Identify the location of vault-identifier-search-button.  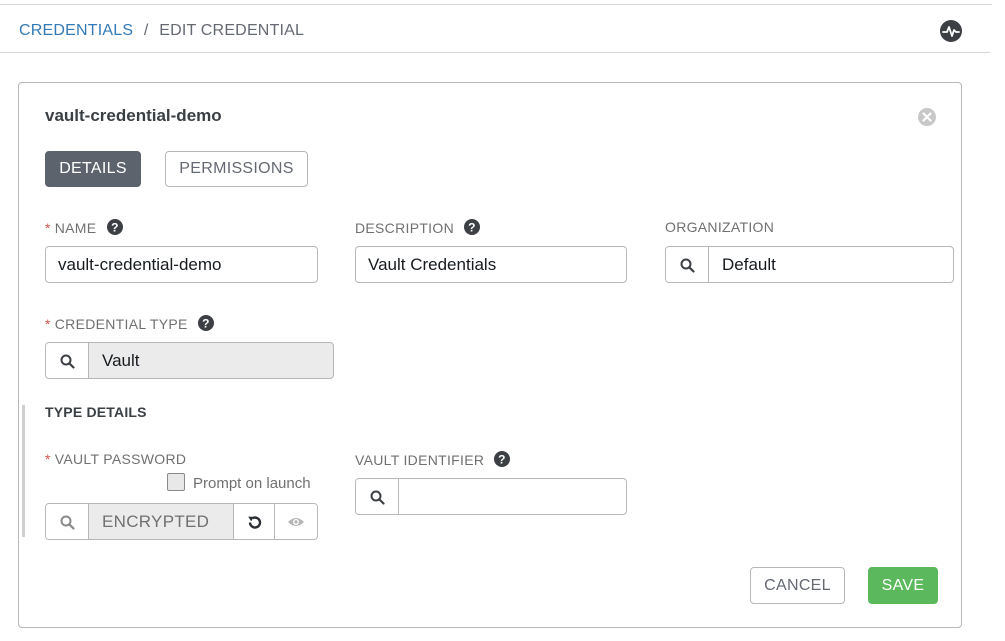
(377, 496).